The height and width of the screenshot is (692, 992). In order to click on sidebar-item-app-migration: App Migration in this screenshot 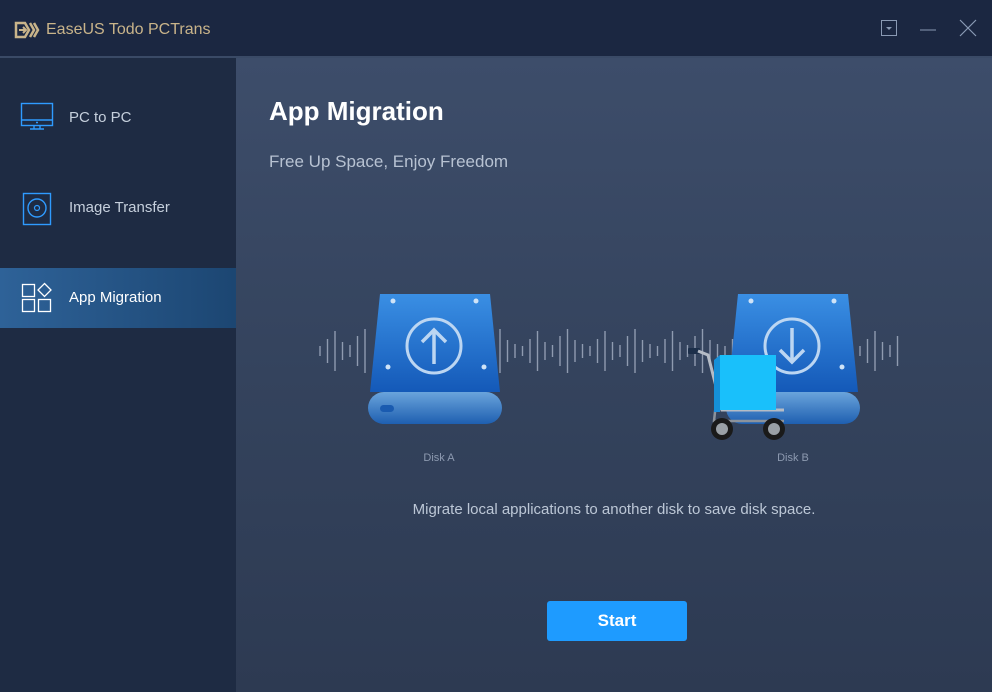, I will do `click(118, 298)`.